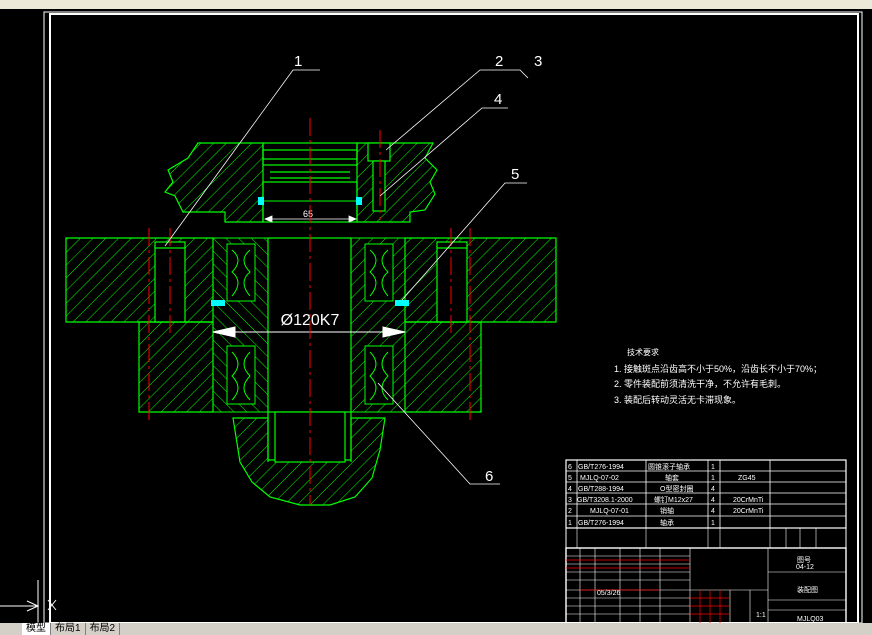 Image resolution: width=872 pixels, height=635 pixels. I want to click on bom-name: 销轴, so click(667, 510).